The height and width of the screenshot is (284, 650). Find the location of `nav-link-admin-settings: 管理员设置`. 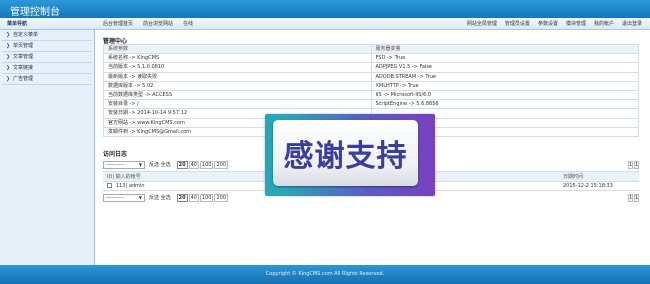

nav-link-admin-settings: 管理员设置 is located at coordinates (517, 24).